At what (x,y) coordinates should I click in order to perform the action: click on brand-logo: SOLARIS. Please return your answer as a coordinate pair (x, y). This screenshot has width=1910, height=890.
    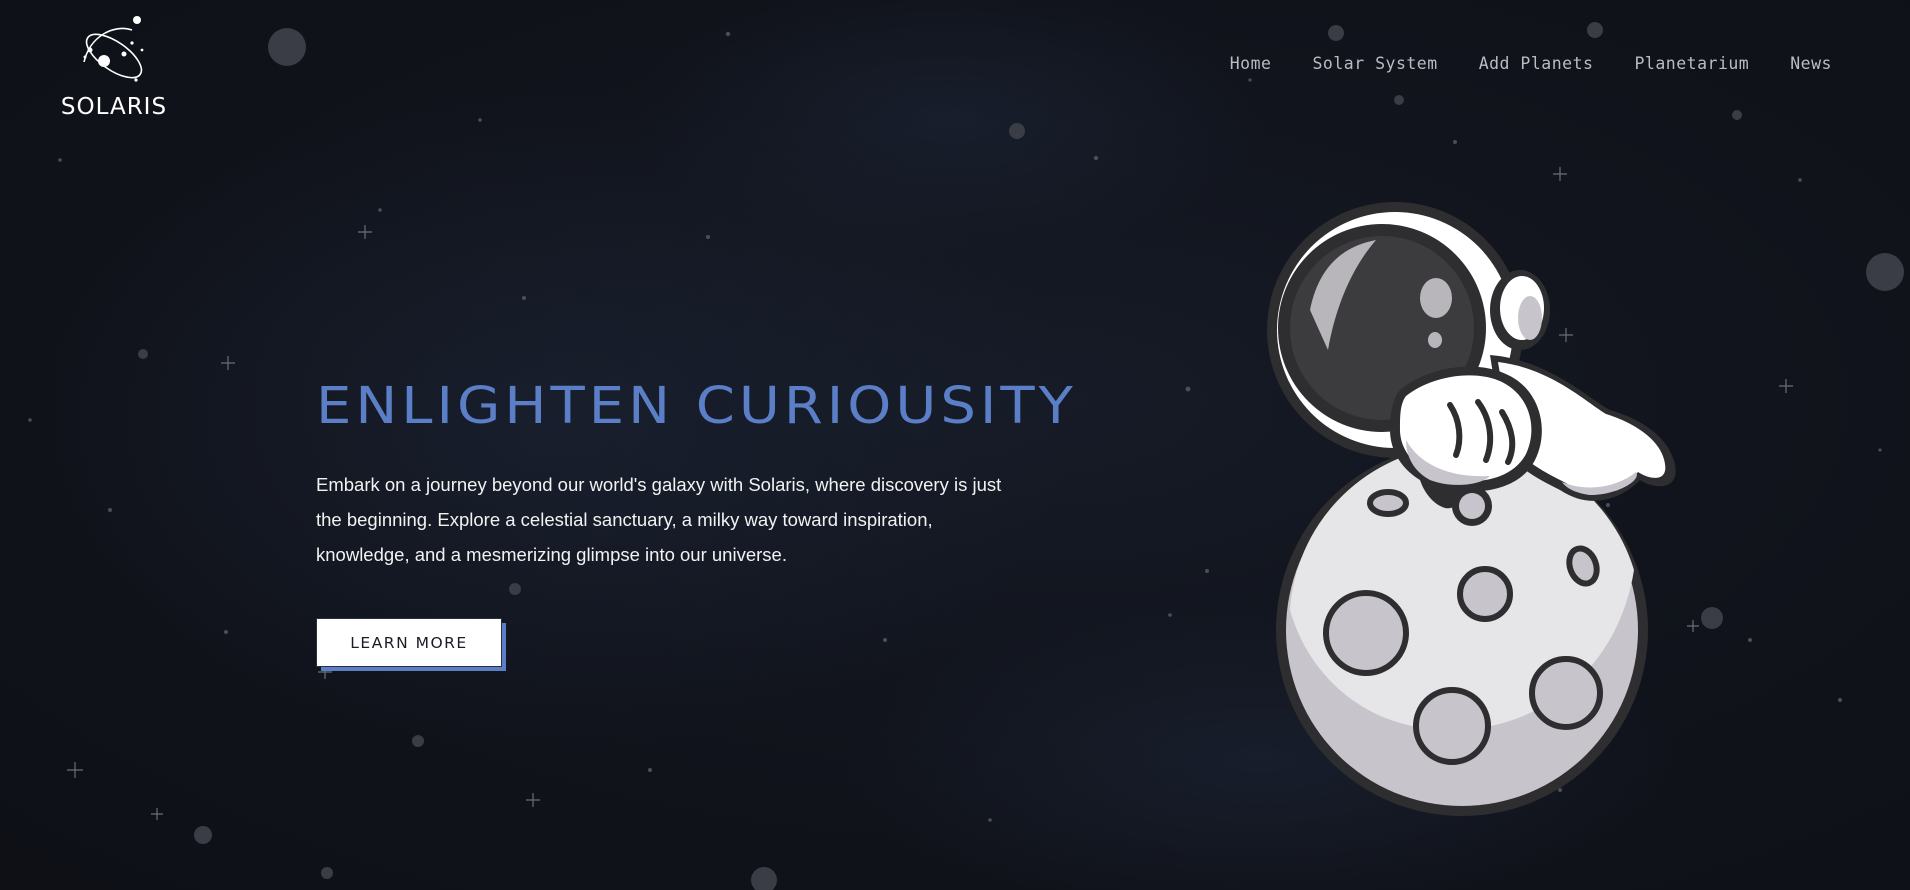
    Looking at the image, I should click on (114, 68).